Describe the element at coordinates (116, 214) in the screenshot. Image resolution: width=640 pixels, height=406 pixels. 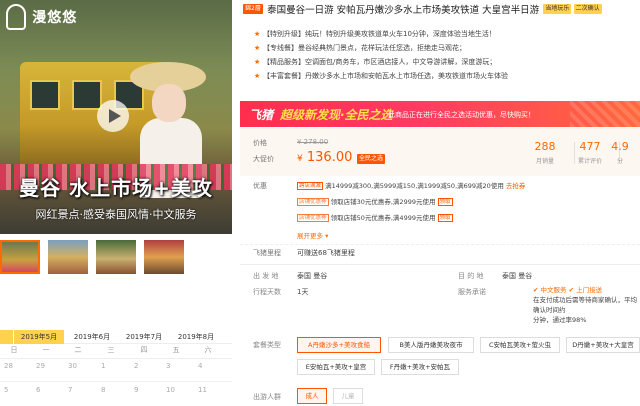
I see `image-subline: 网红景点·感受泰国风情·中文服务` at that location.